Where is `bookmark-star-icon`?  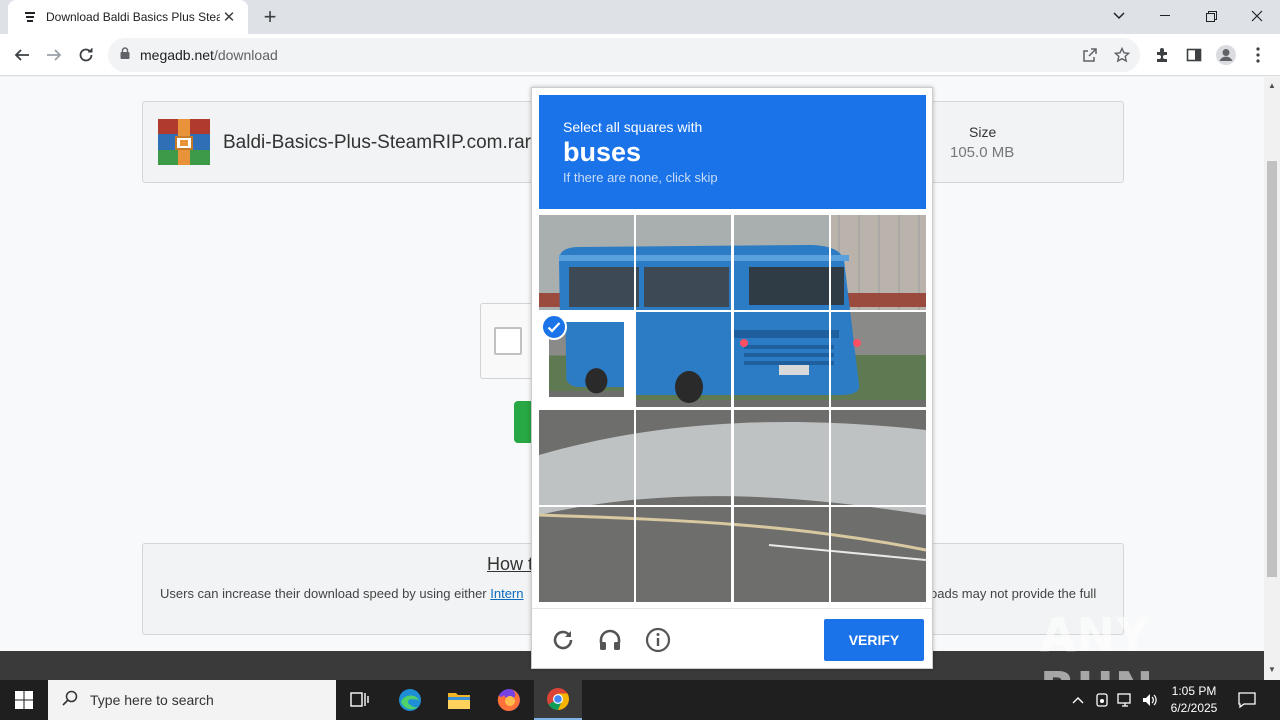
bookmark-star-icon is located at coordinates (1122, 55).